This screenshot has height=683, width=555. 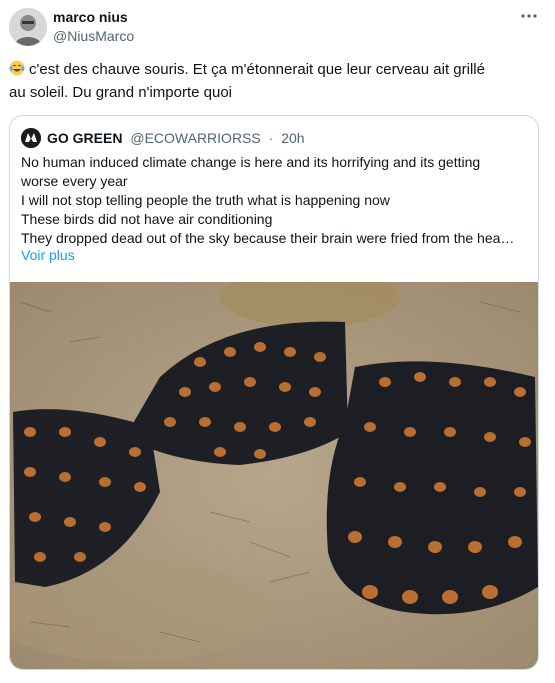 What do you see at coordinates (90, 17) in the screenshot?
I see `author-name: marco nius` at bounding box center [90, 17].